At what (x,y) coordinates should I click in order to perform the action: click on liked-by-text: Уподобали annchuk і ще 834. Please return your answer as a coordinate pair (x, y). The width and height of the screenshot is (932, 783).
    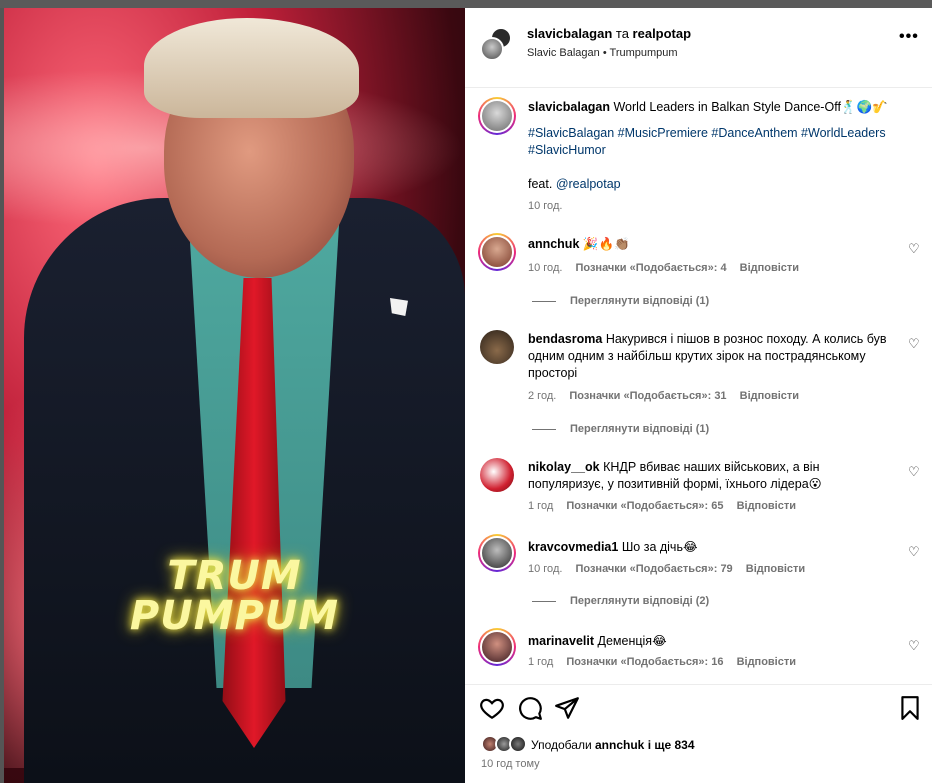
    Looking at the image, I should click on (613, 745).